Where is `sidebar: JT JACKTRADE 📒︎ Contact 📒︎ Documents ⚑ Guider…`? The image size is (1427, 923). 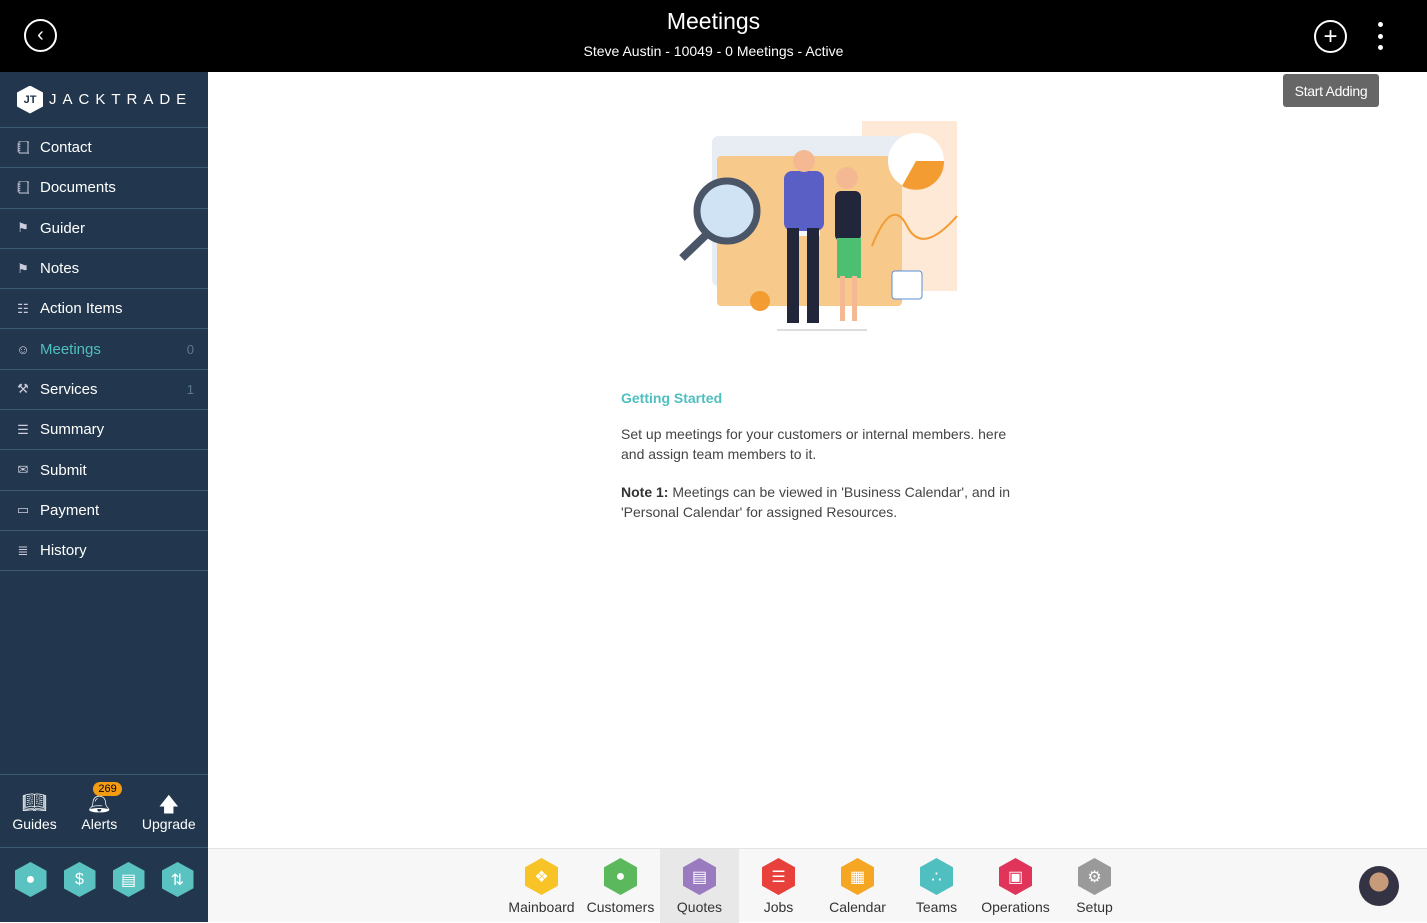
sidebar: JT JACKTRADE 📒︎ Contact 📒︎ Documents ⚑ Guider… is located at coordinates (104, 497).